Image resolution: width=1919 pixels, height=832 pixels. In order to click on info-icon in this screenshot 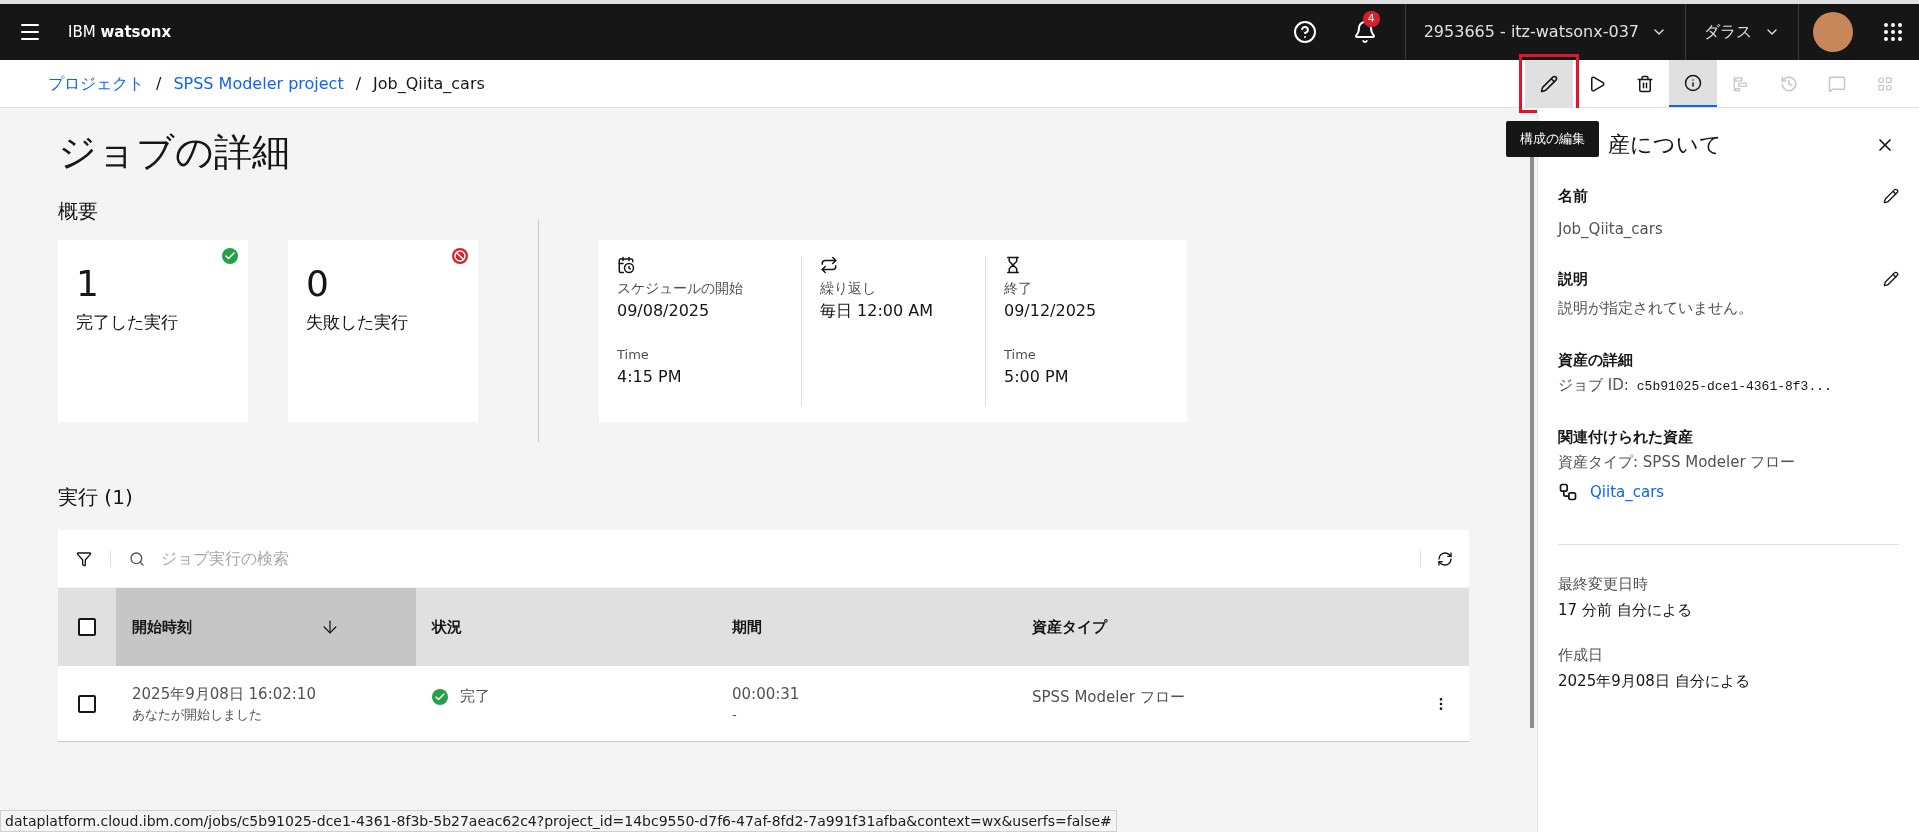, I will do `click(1693, 82)`.